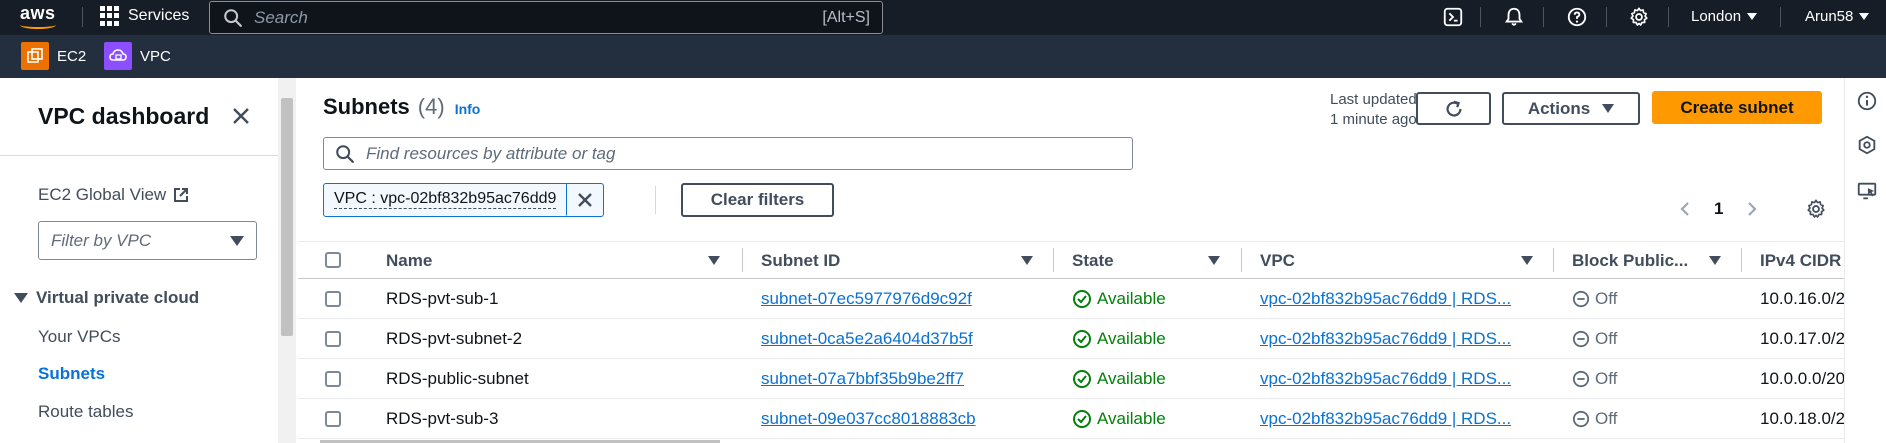 The width and height of the screenshot is (1886, 443). I want to click on info-link: Info, so click(468, 109).